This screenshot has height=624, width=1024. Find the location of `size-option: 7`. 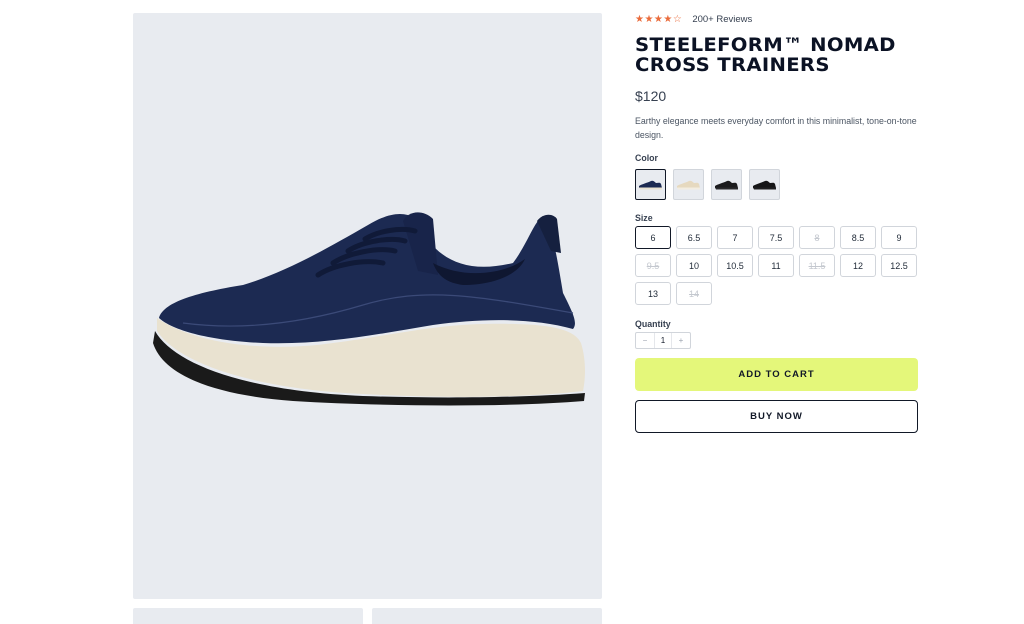

size-option: 7 is located at coordinates (735, 237).